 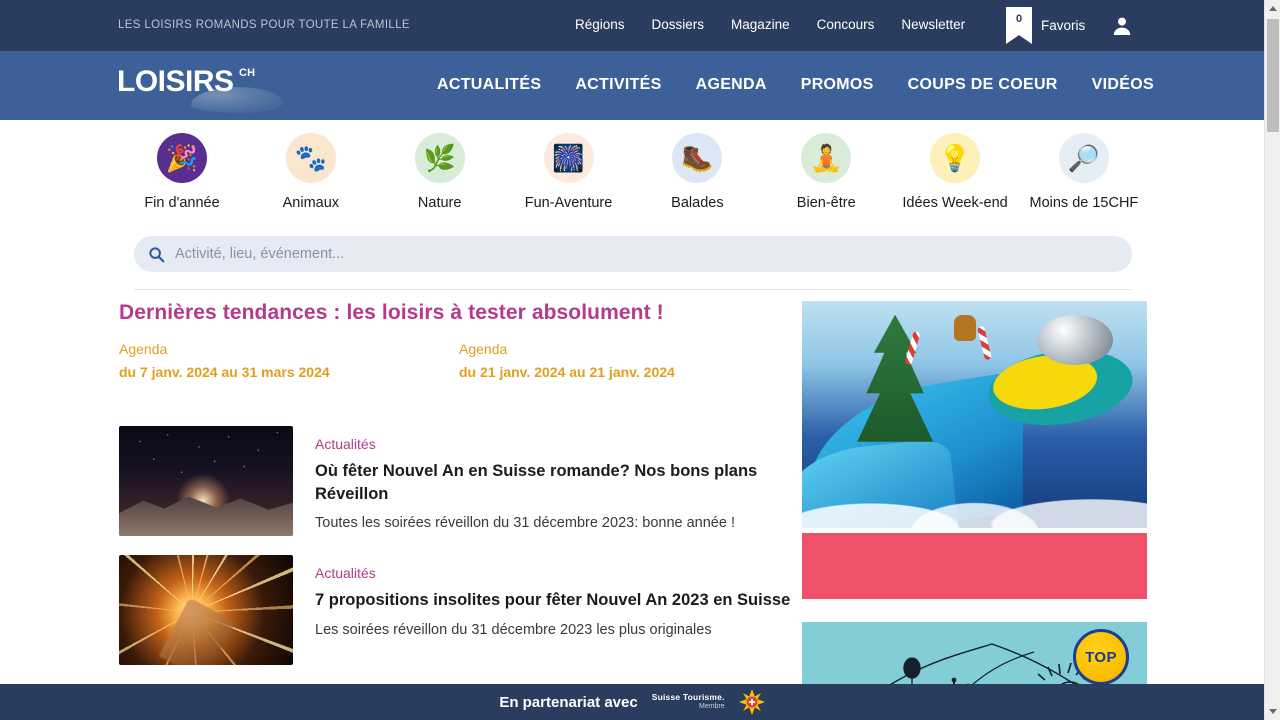 I want to click on topnav-item-newsletter: Newsletter, so click(x=933, y=24).